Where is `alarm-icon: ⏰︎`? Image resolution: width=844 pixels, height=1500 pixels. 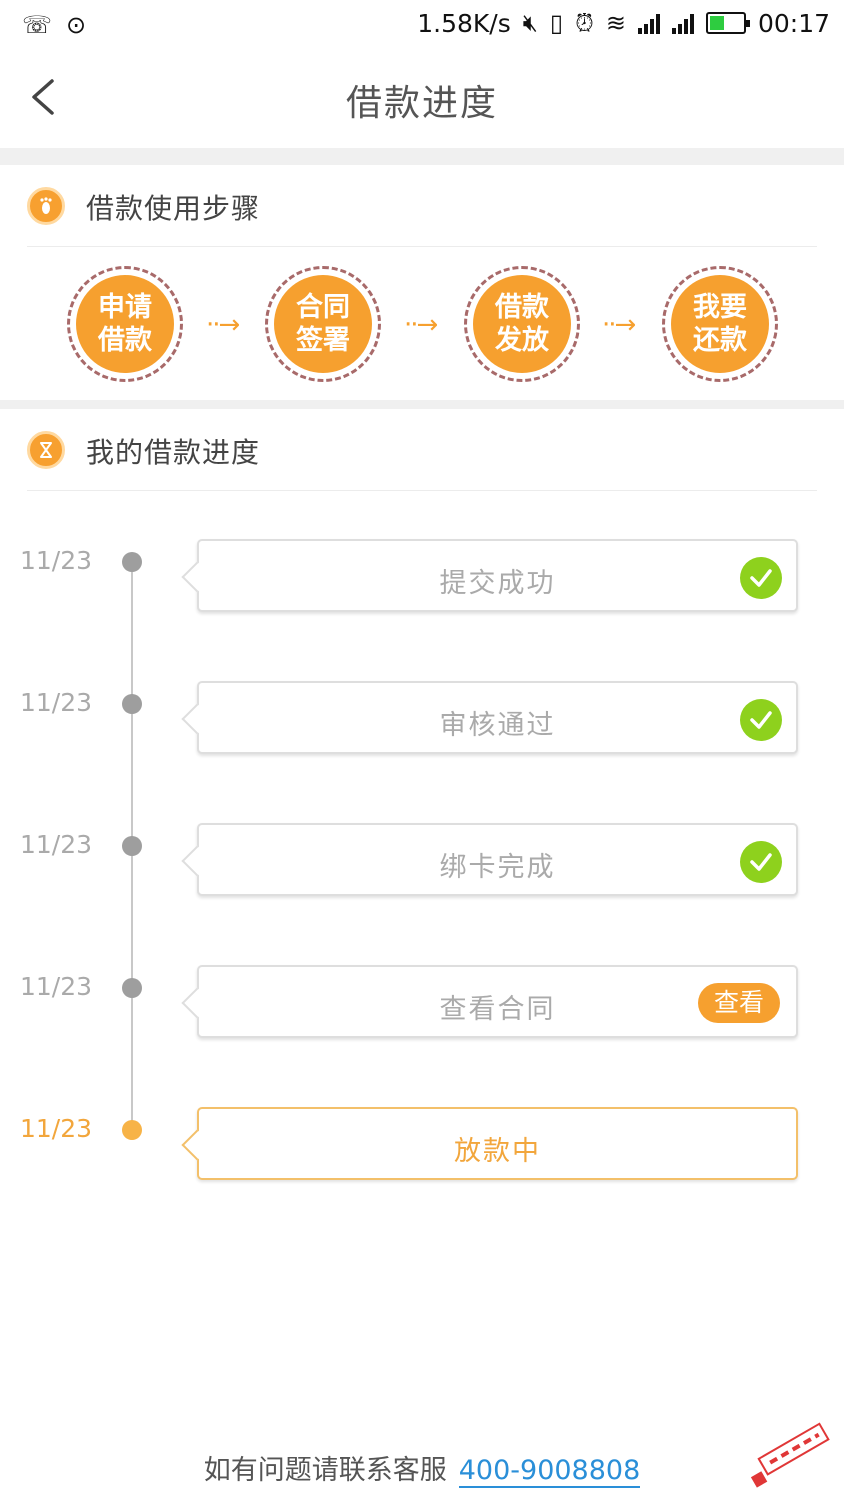
alarm-icon: ⏰︎ is located at coordinates (584, 23).